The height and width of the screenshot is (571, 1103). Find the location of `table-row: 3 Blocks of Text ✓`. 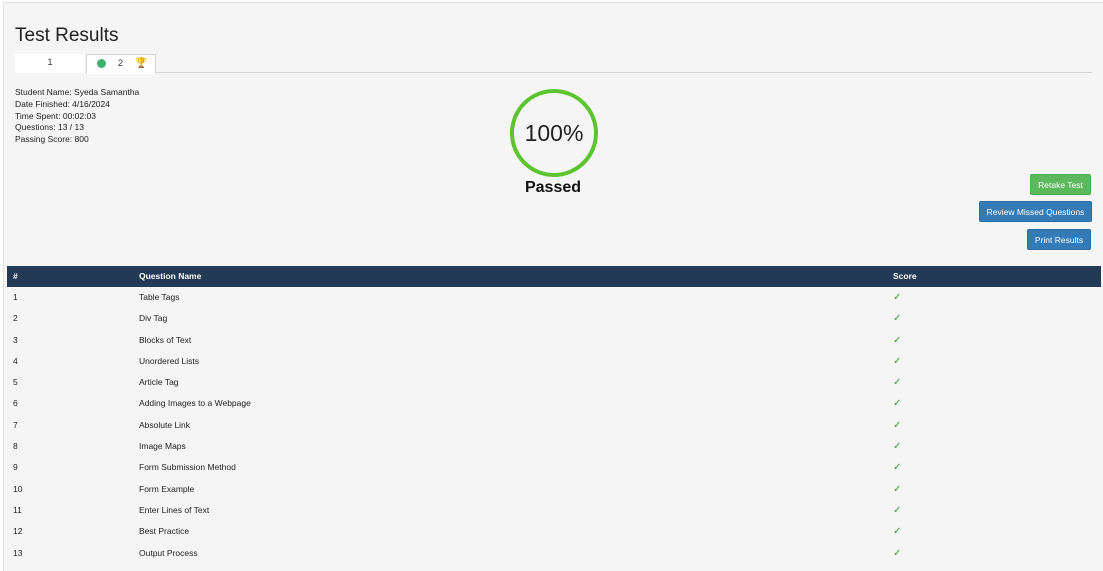

table-row: 3 Blocks of Text ✓ is located at coordinates (554, 340).